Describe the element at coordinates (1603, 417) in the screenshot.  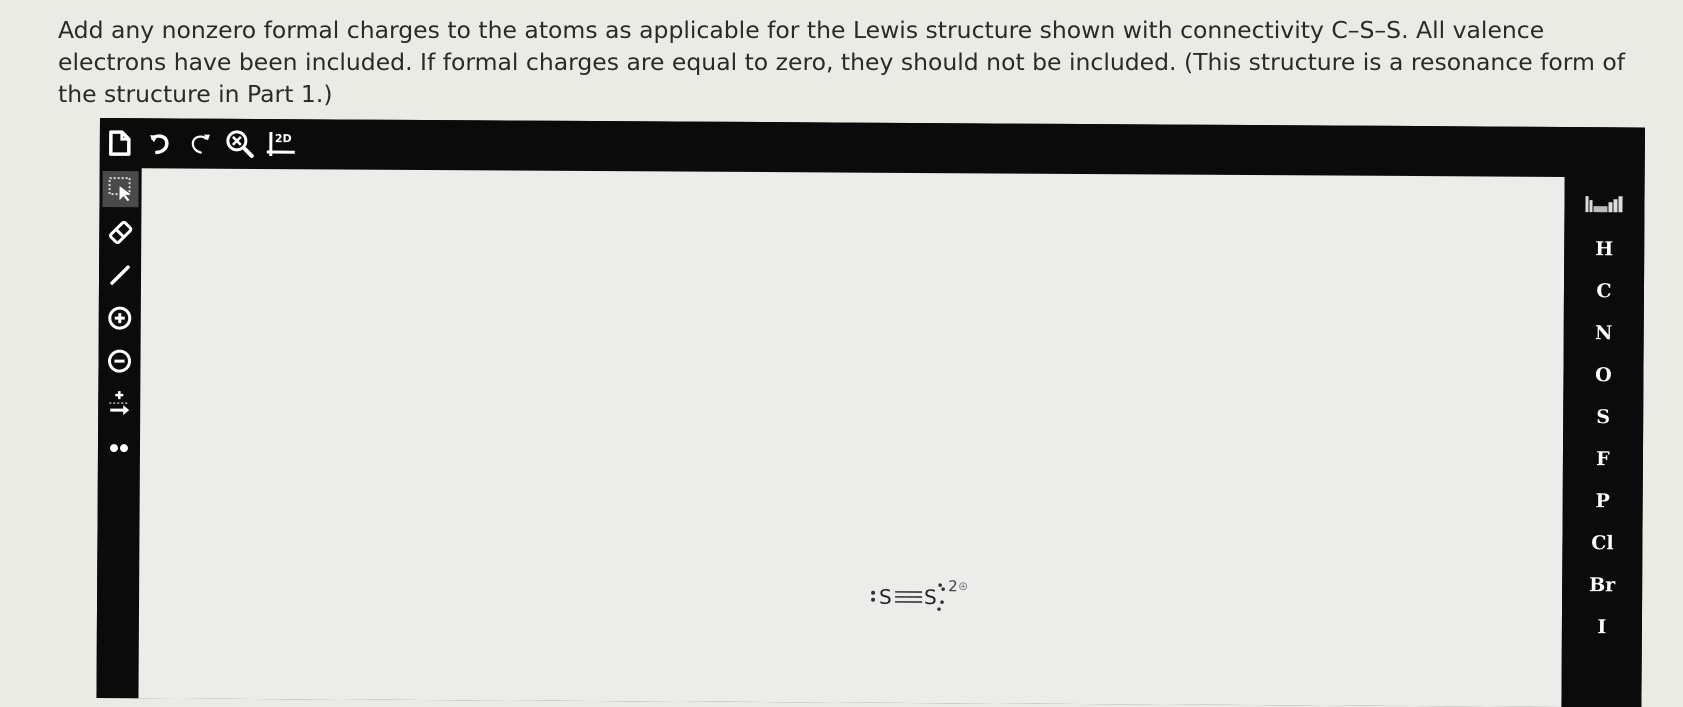
I see `element-s-button: S` at that location.